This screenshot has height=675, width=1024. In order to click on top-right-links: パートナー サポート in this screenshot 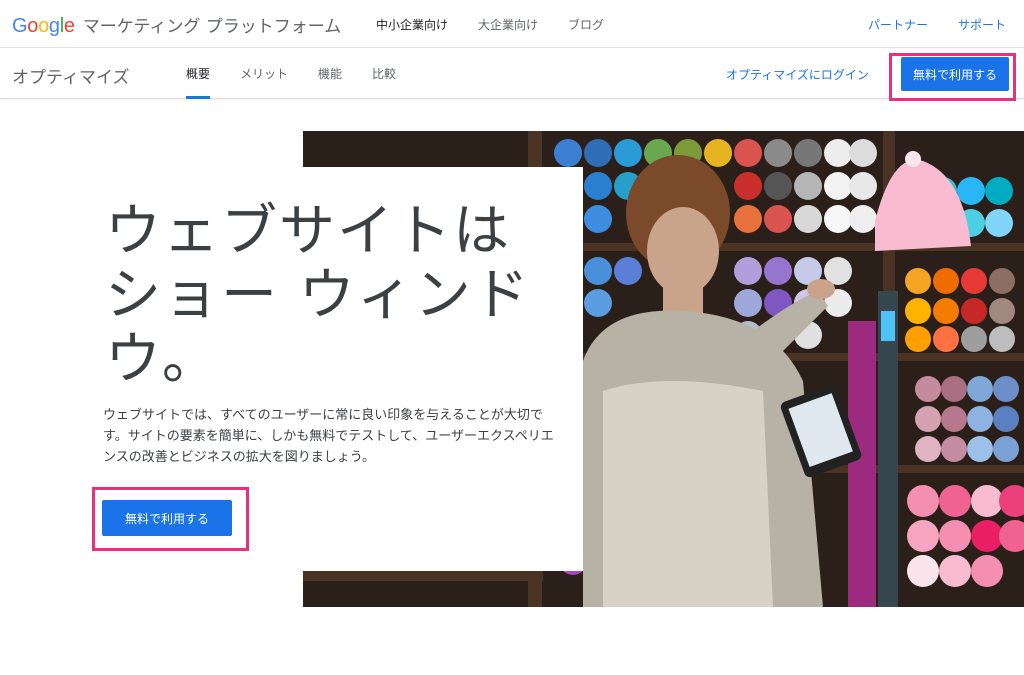, I will do `click(937, 24)`.